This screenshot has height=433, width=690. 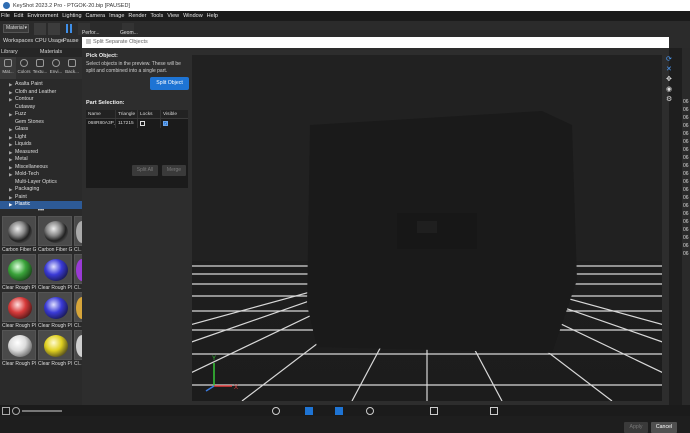 I want to click on split-object-button: Split Object, so click(x=169, y=83).